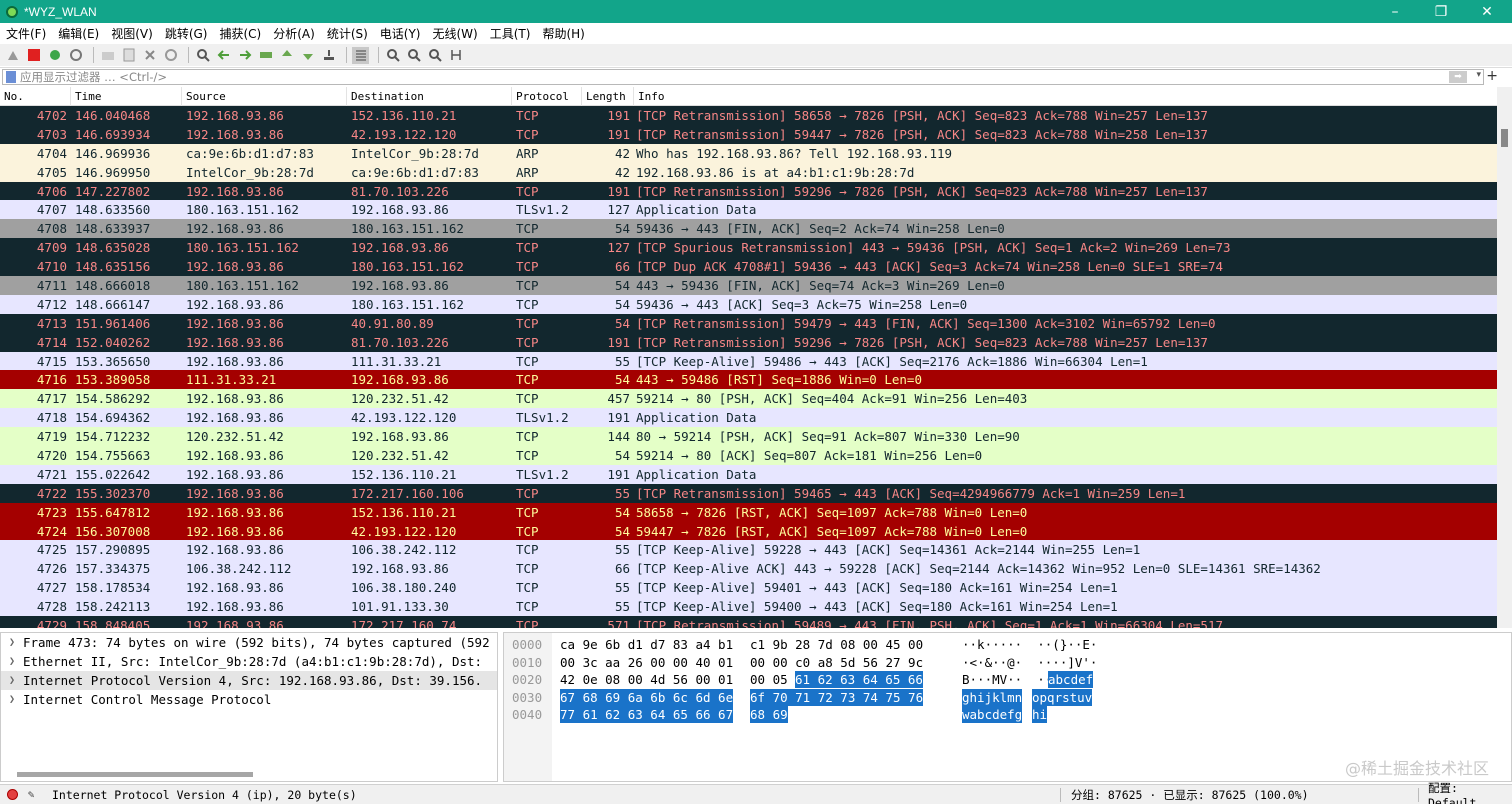  Describe the element at coordinates (455, 33) in the screenshot. I see `menu-item: 无线(W)` at that location.